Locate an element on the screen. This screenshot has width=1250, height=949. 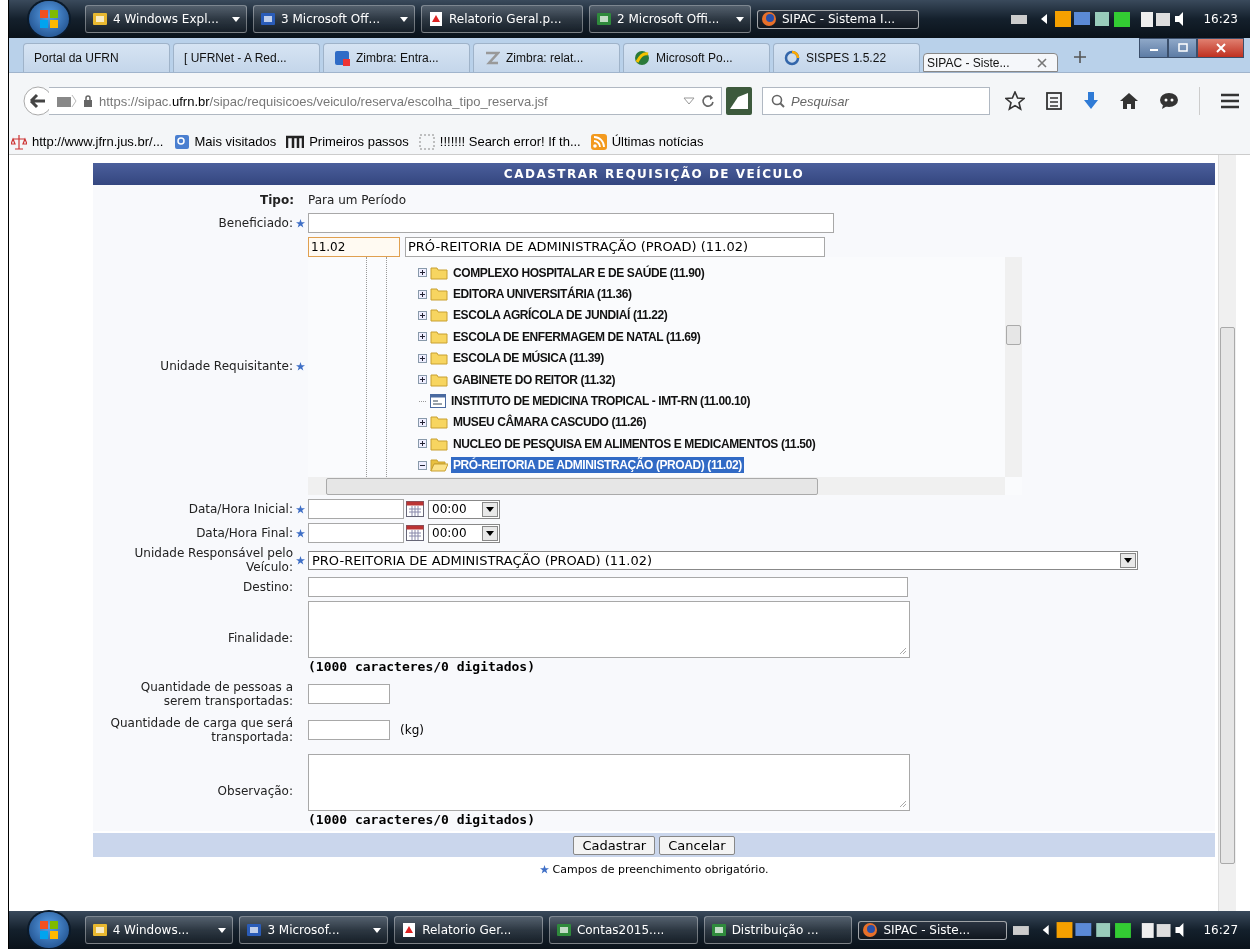
clock: 16:27 is located at coordinates (1221, 930).